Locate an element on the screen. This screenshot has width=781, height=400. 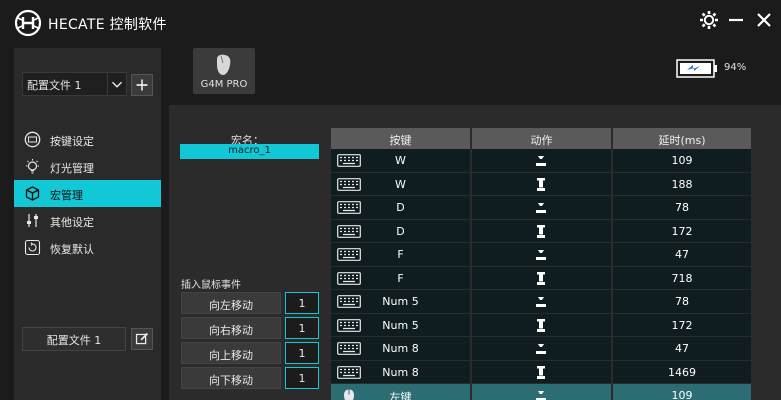
mouse-button-icon is located at coordinates (349, 394).